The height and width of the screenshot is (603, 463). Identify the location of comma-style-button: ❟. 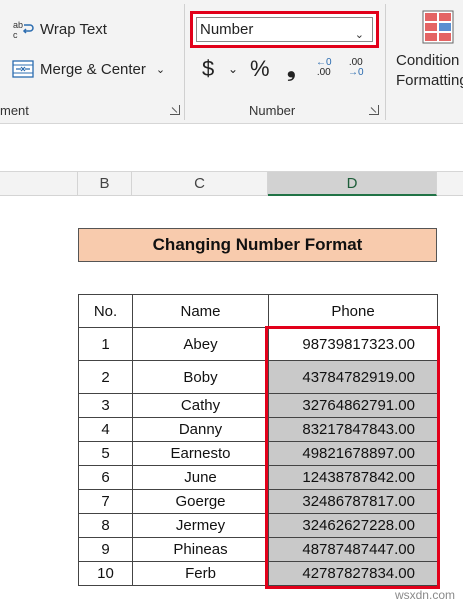
(291, 69).